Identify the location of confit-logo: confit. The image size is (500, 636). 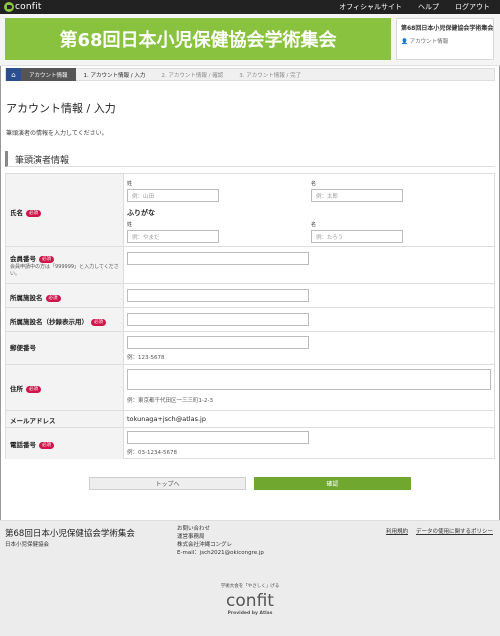
(23, 7).